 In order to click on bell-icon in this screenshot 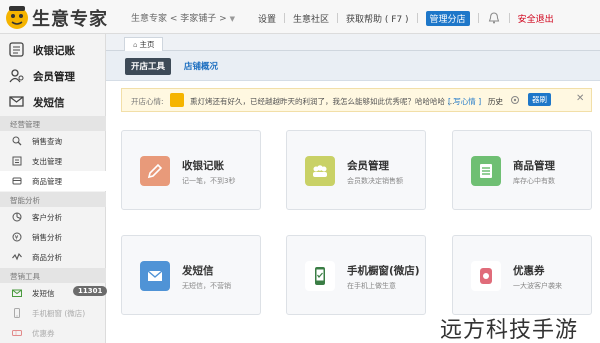, I will do `click(494, 18)`.